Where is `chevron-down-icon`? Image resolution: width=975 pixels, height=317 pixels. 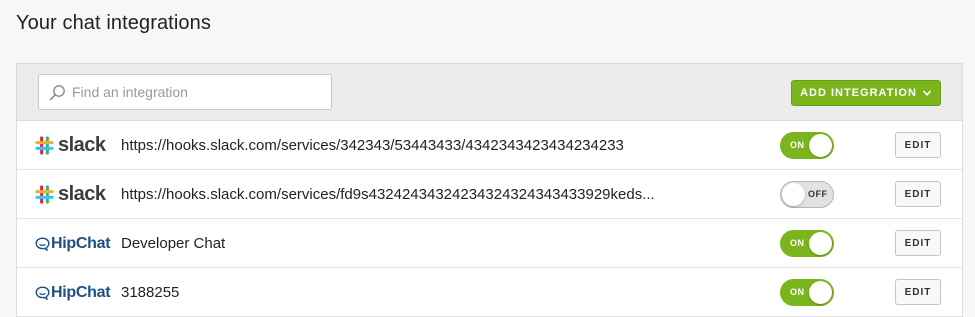
chevron-down-icon is located at coordinates (927, 93).